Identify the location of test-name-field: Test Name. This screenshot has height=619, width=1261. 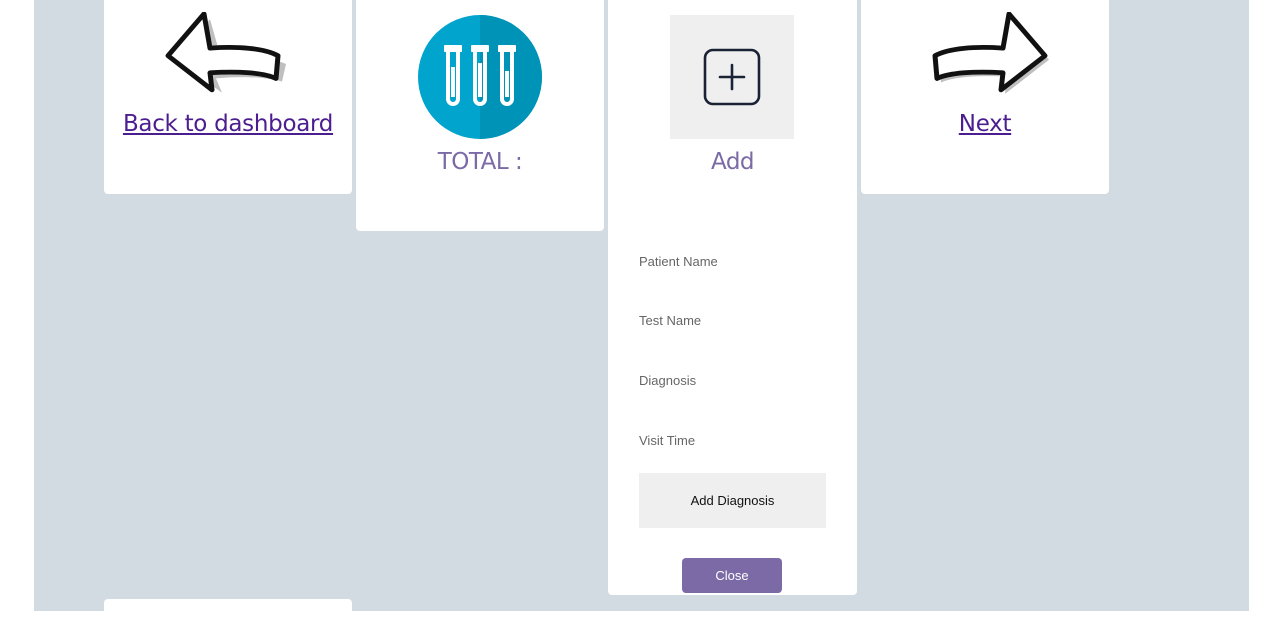
(670, 320).